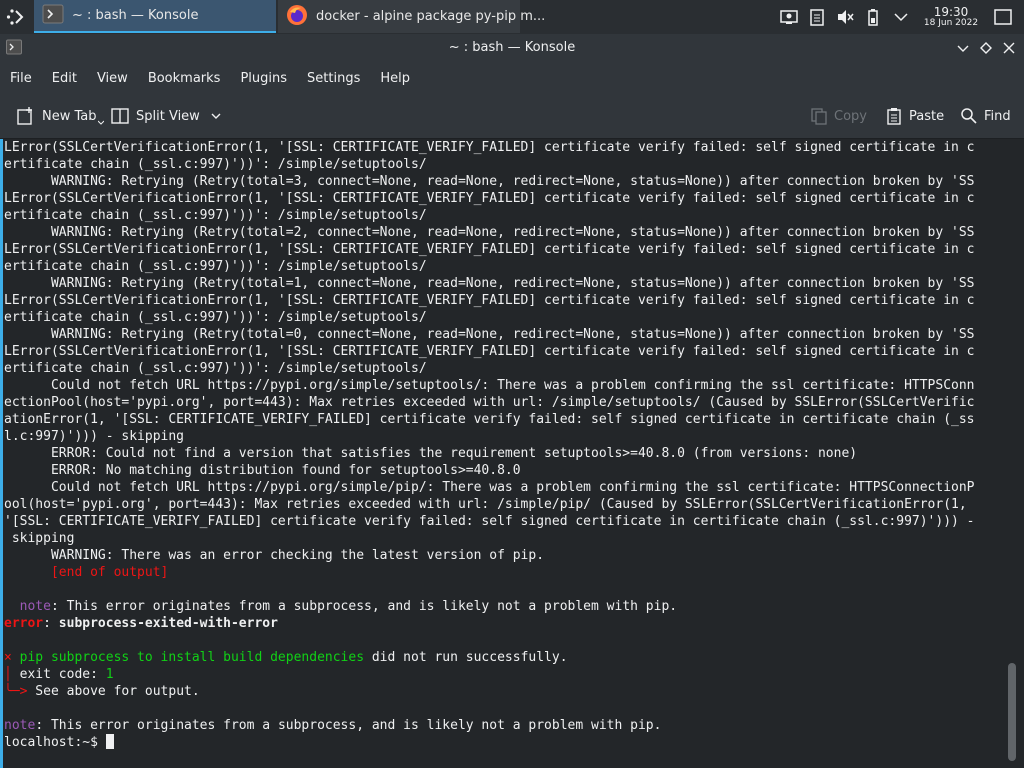 Image resolution: width=1024 pixels, height=768 pixels. I want to click on menu-file: File, so click(21, 78).